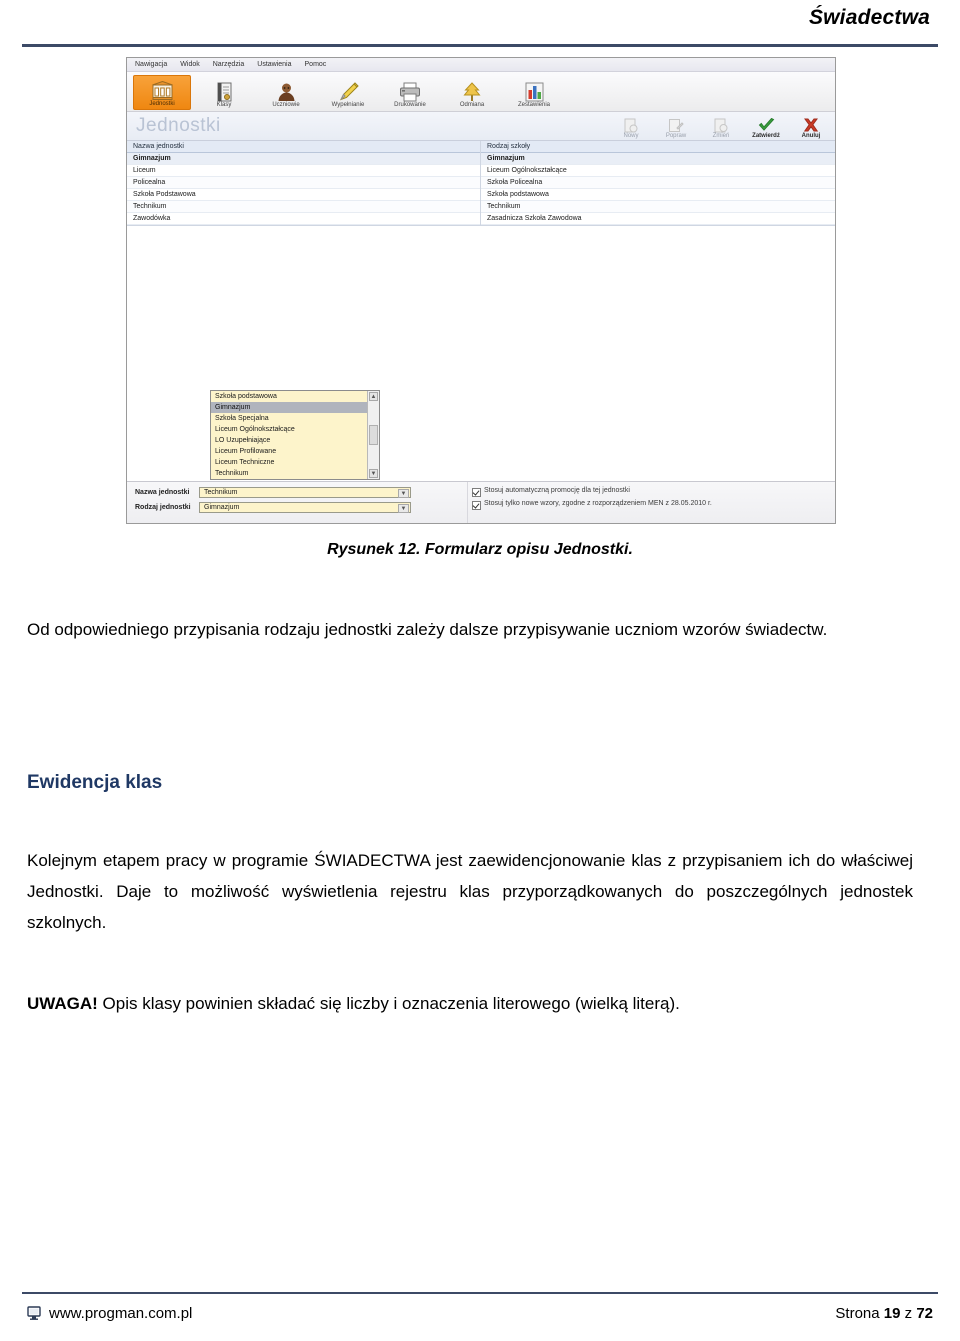 The width and height of the screenshot is (960, 1341). I want to click on grid-header-rodzaj: Rodzaj szkoły, so click(658, 147).